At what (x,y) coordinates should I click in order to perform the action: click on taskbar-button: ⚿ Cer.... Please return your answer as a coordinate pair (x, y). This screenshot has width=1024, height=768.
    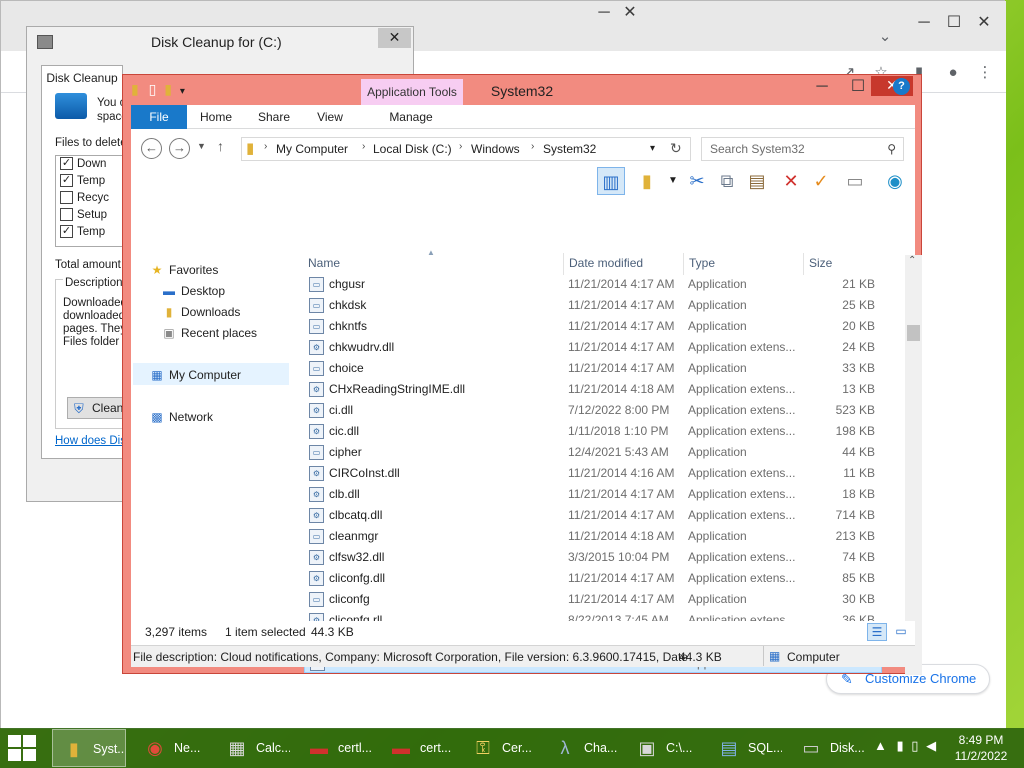
    Looking at the image, I should click on (499, 748).